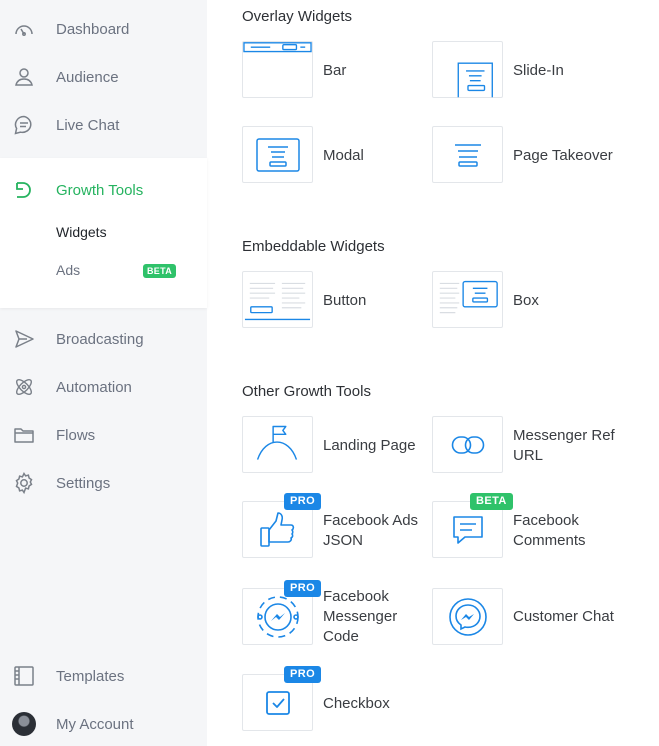 The image size is (659, 746). I want to click on growth-tools-group: Growth Tools Widgets Ads BETA, so click(103, 233).